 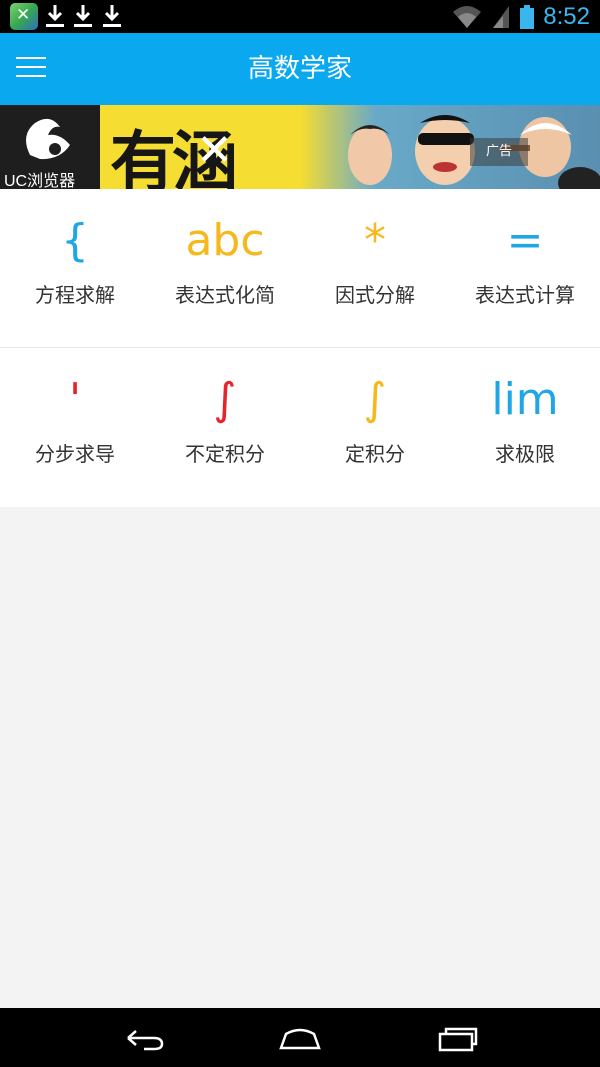 I want to click on tool-label: 表达式计算, so click(x=525, y=295).